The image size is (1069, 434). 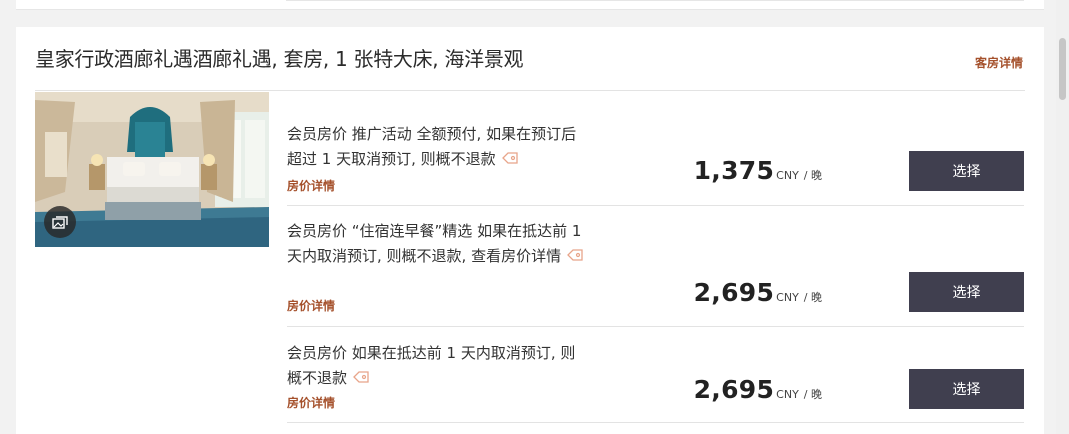 I want to click on rate-description-text: 会员房价 推广活动 全额预付, 如果在预订后超过 1 天取消预订, 则概不退款, so click(x=432, y=146).